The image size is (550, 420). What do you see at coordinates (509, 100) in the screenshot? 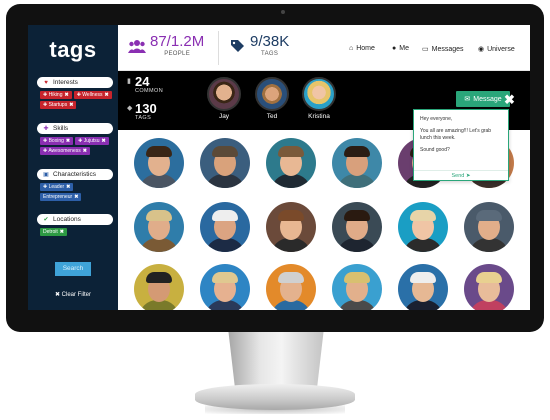
I see `close-icon: ✖` at bounding box center [509, 100].